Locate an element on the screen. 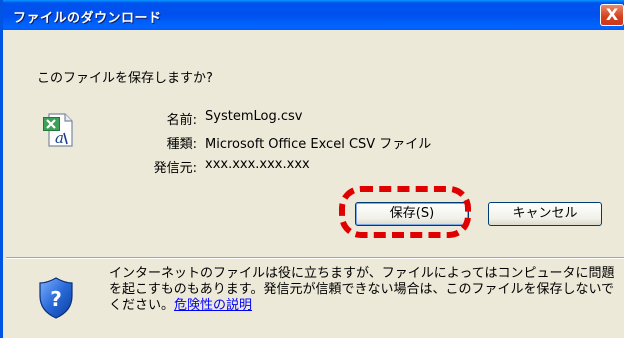 This screenshot has height=338, width=624. excel-csv-file-icon: a is located at coordinates (58, 130).